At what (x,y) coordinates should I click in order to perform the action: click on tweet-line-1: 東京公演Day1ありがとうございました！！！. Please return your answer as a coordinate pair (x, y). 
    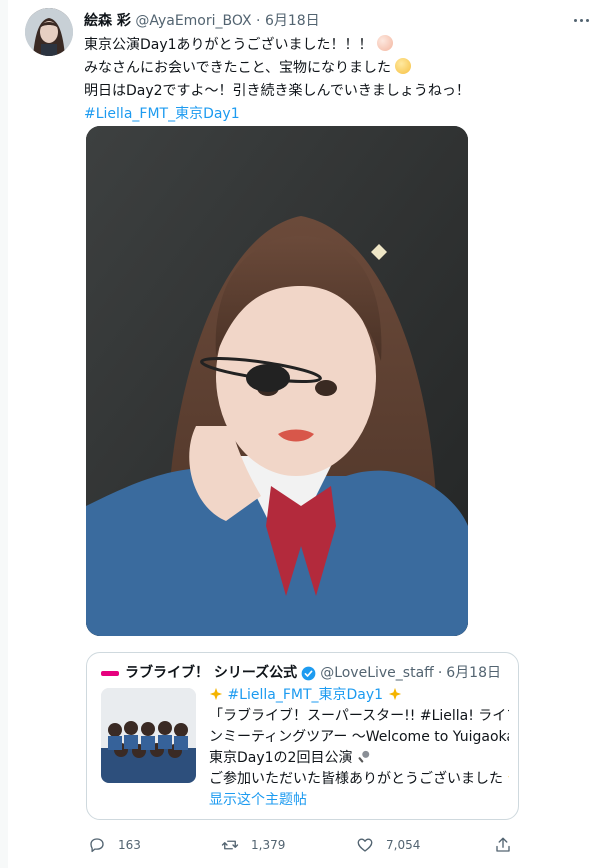
    Looking at the image, I should click on (329, 45).